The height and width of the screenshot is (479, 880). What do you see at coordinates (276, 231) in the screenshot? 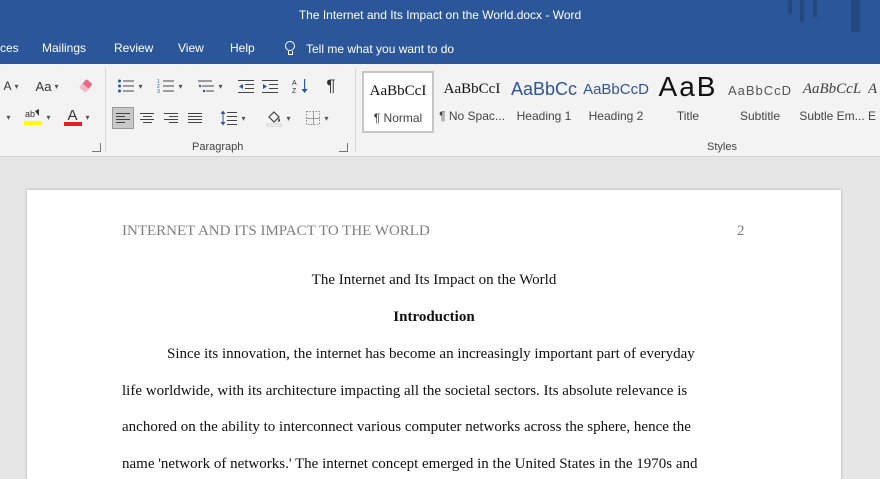
I see `running-head: INTERNET AND ITS IMPACT TO THE WORLD` at bounding box center [276, 231].